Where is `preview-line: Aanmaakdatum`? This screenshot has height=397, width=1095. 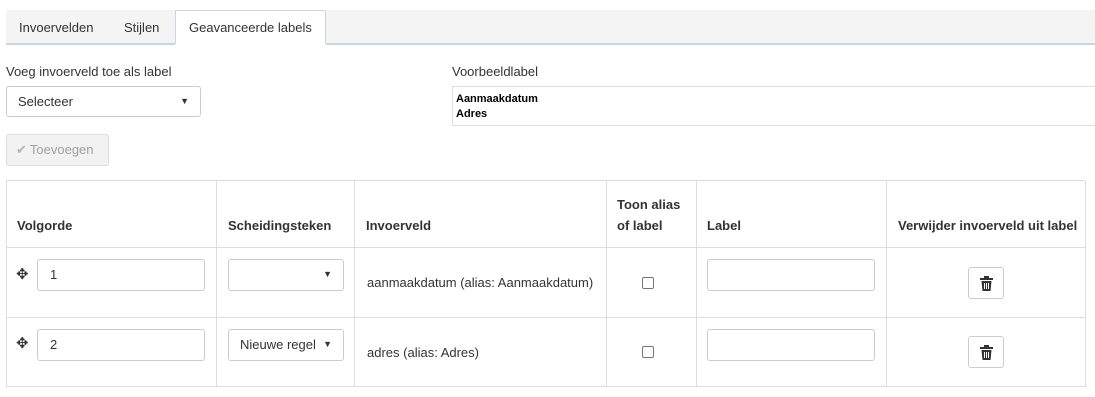 preview-line: Aanmaakdatum is located at coordinates (497, 99).